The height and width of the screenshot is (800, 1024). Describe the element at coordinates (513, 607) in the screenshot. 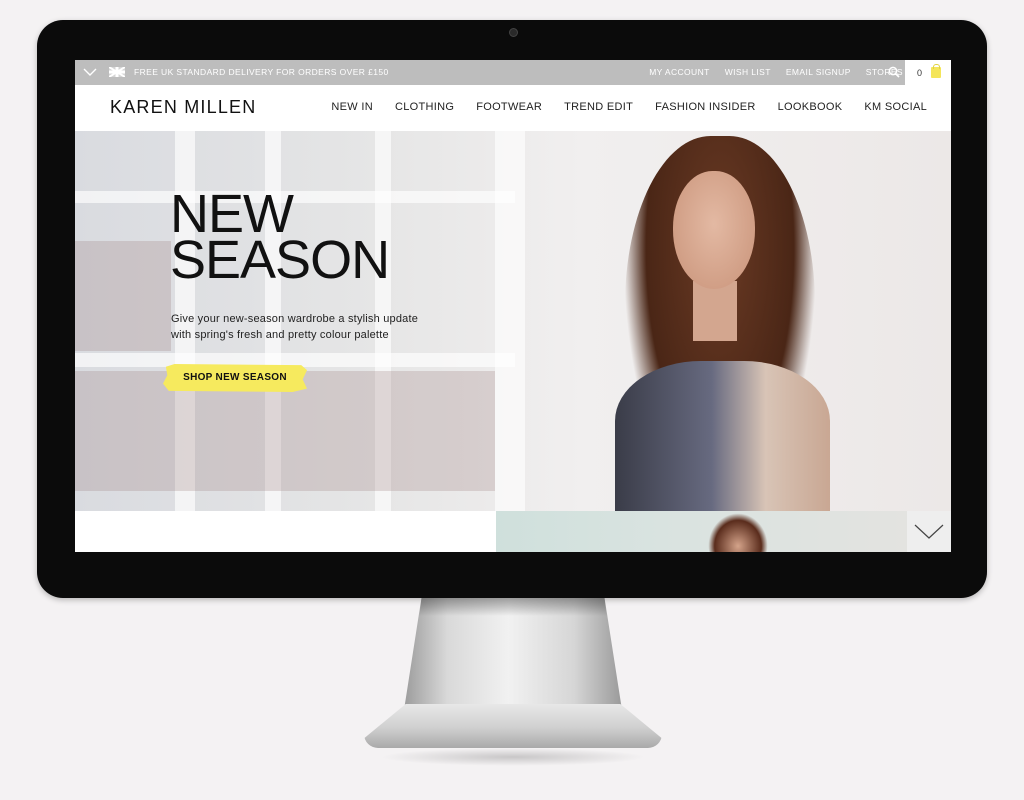

I see `stand-shadow` at that location.